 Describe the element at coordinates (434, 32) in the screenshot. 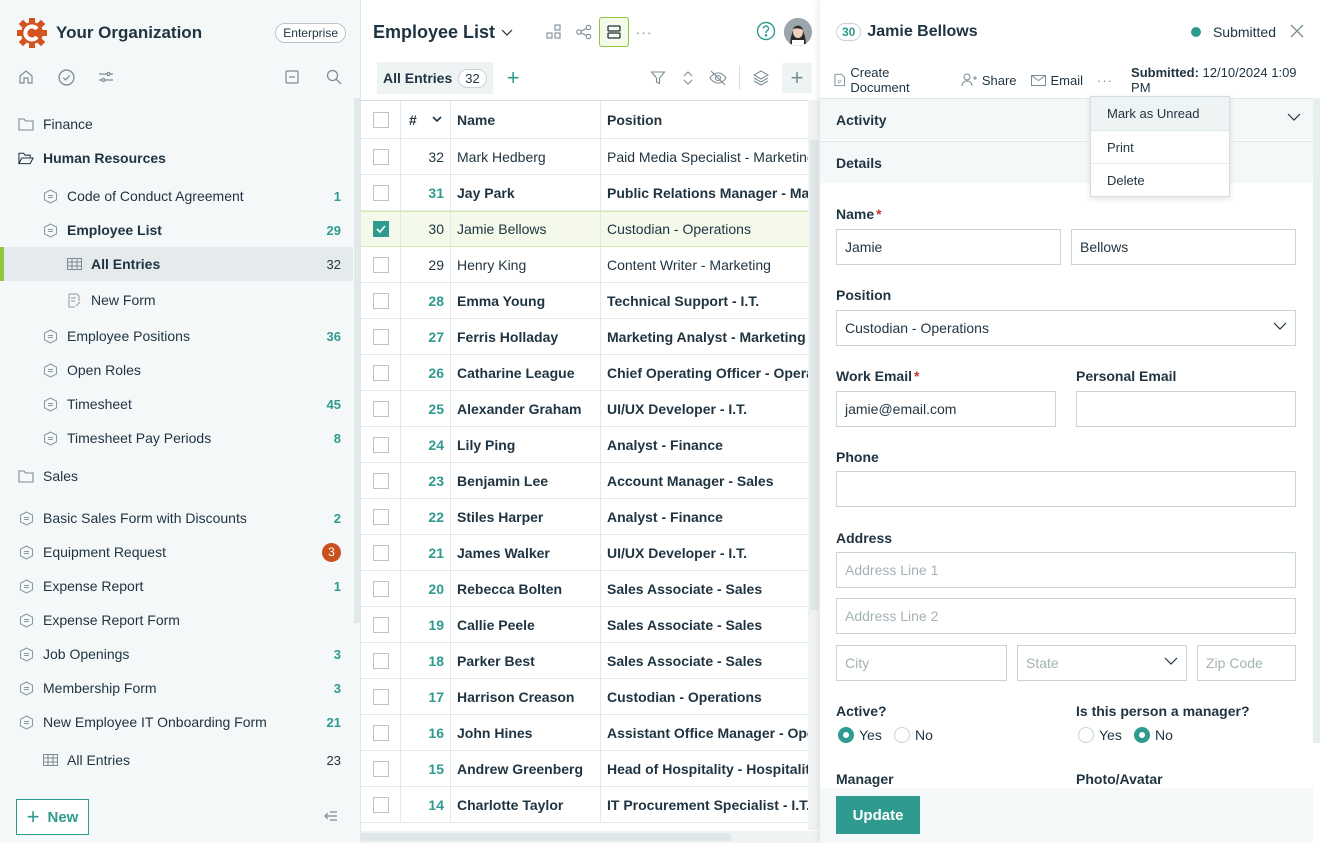

I see `page-title: Employee List` at that location.